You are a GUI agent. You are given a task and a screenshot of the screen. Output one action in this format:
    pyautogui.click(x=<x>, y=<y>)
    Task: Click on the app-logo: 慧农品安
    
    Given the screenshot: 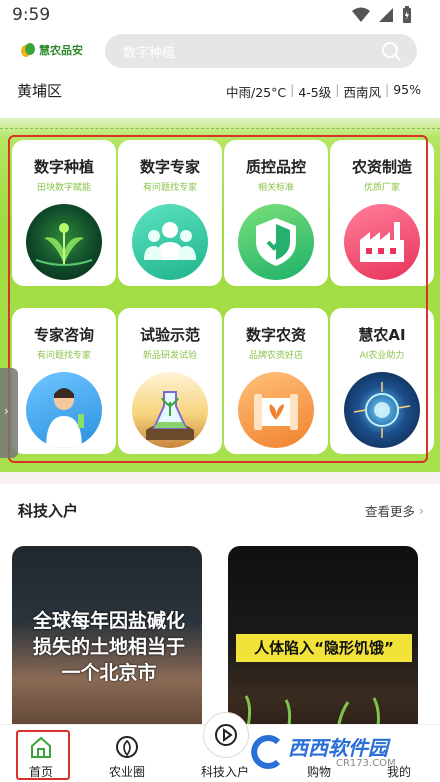 What is the action you would take?
    pyautogui.click(x=52, y=50)
    